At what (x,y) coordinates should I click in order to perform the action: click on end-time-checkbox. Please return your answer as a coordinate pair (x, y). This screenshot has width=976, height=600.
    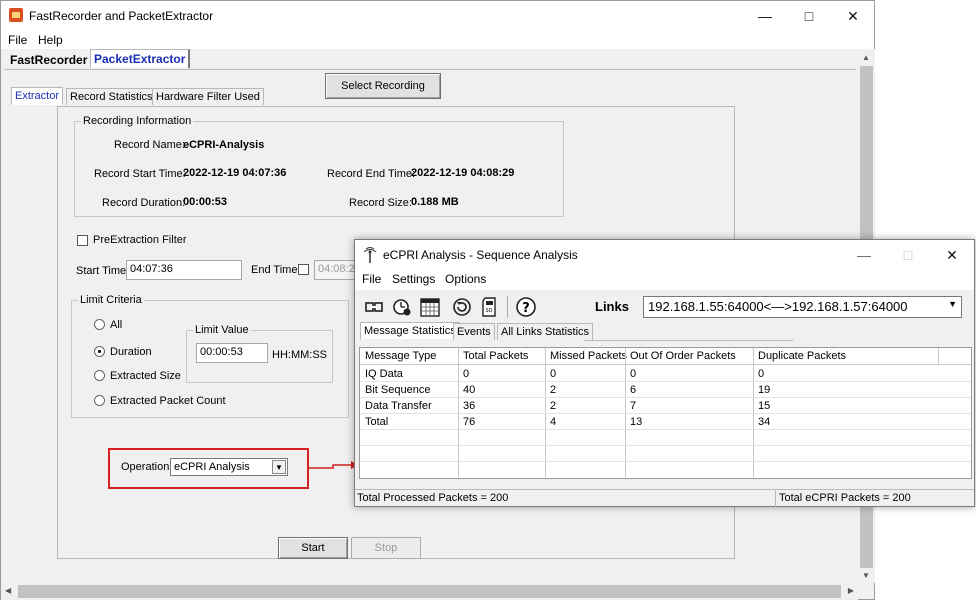
    Looking at the image, I should click on (303, 269).